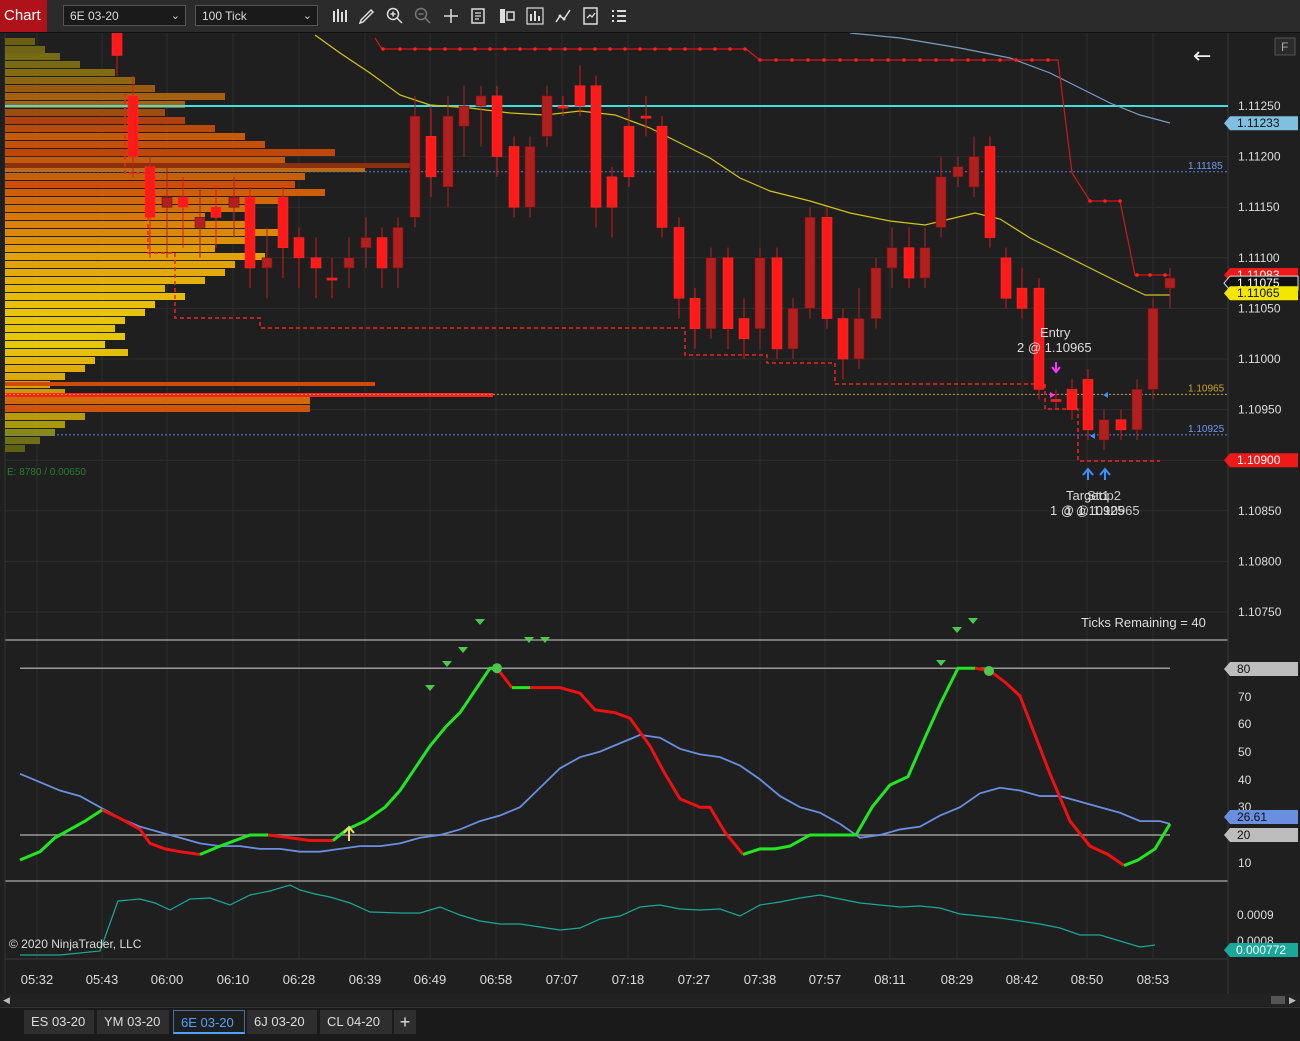 The height and width of the screenshot is (1041, 1300). What do you see at coordinates (1292, 1000) in the screenshot?
I see `scroll-right-arrow-icon: ▶` at bounding box center [1292, 1000].